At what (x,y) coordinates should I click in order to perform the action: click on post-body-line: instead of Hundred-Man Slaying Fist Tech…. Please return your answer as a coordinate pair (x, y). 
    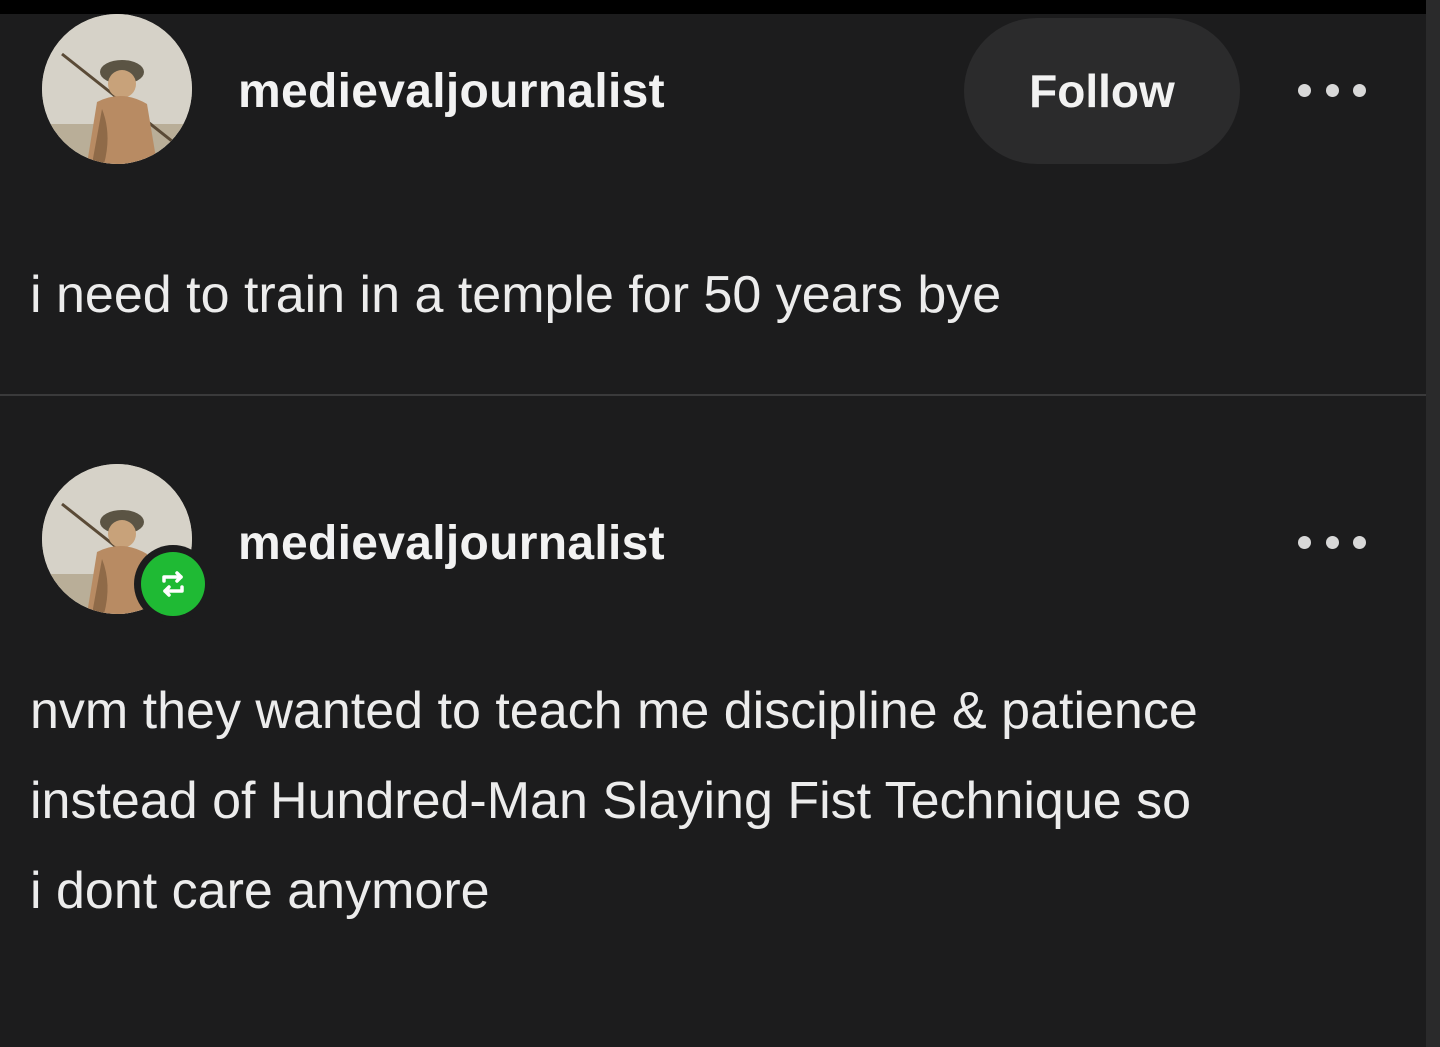
    Looking at the image, I should click on (611, 801).